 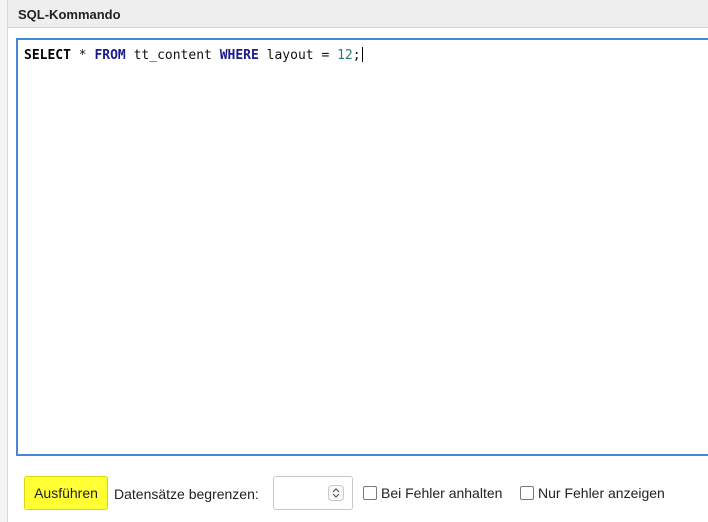 I want to click on token-condition: layout =, so click(x=298, y=55).